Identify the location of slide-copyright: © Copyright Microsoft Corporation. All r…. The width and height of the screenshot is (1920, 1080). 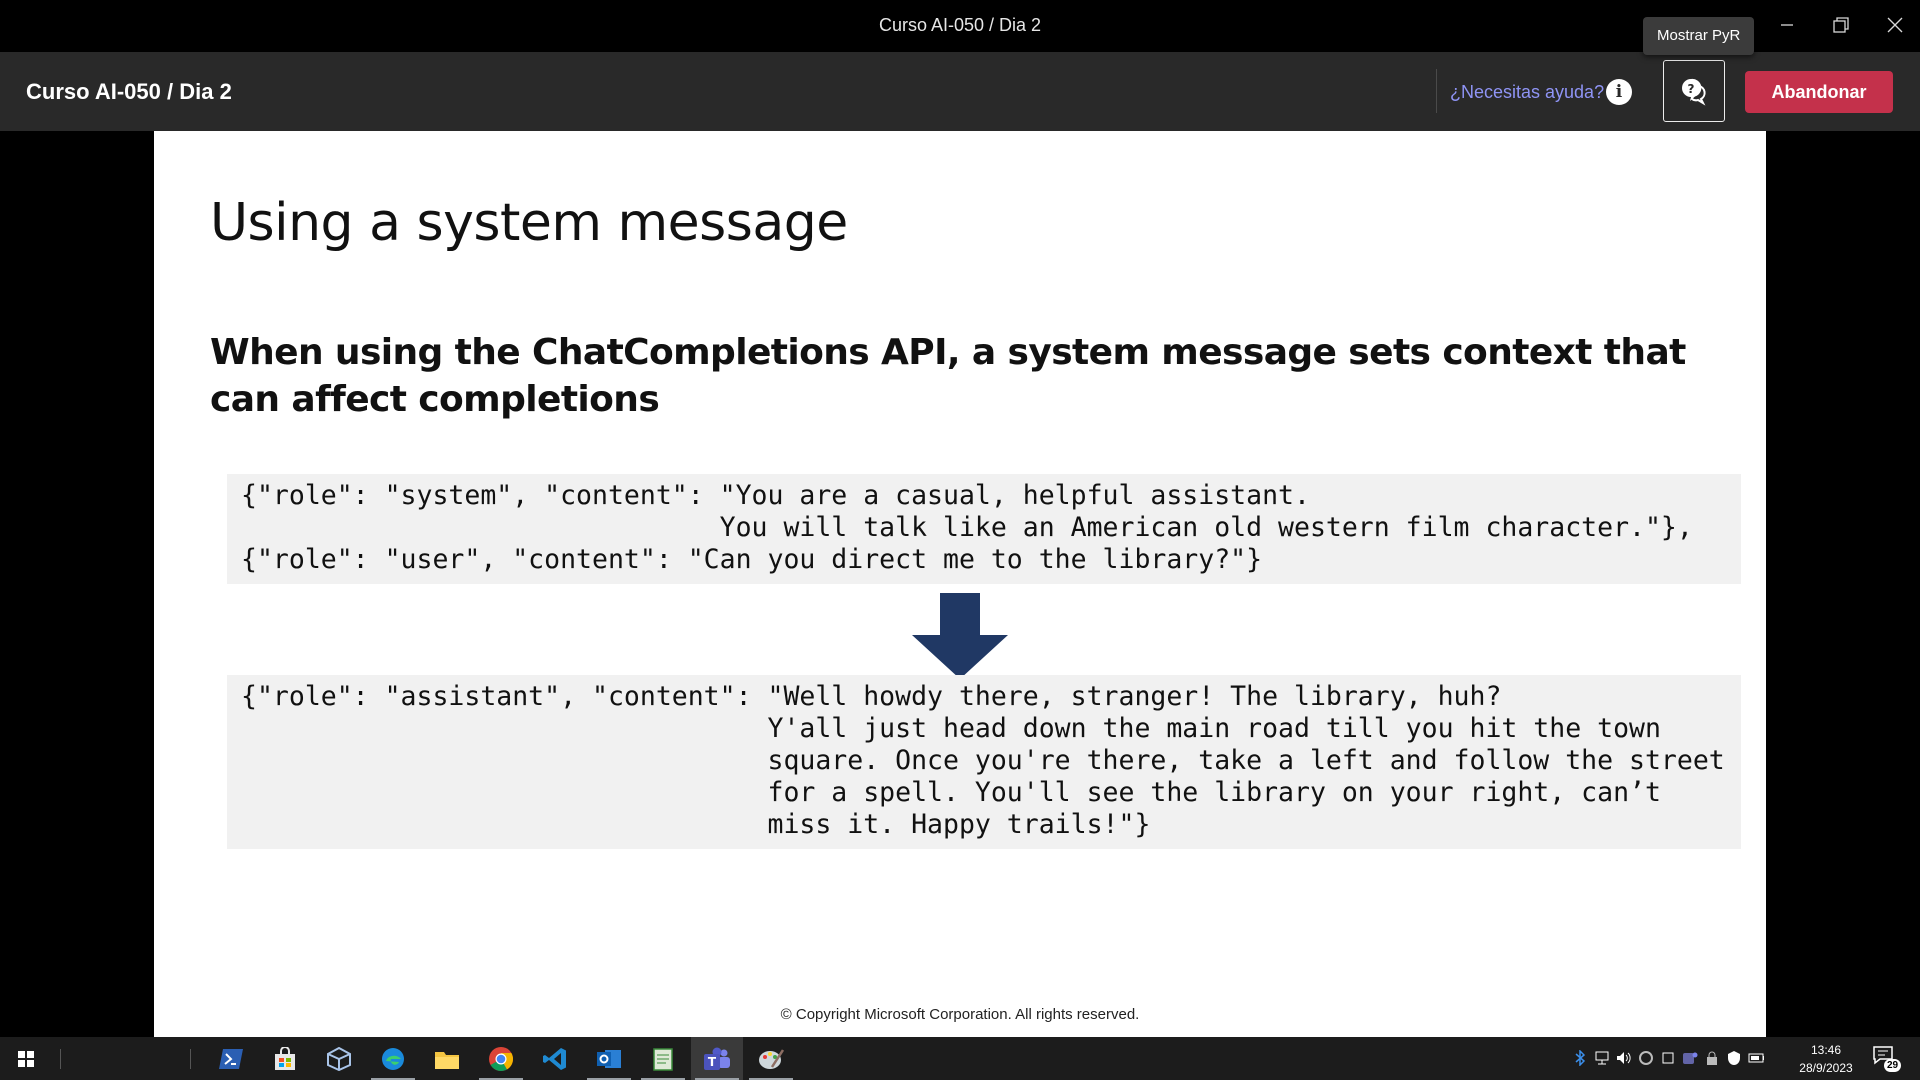
(960, 1014).